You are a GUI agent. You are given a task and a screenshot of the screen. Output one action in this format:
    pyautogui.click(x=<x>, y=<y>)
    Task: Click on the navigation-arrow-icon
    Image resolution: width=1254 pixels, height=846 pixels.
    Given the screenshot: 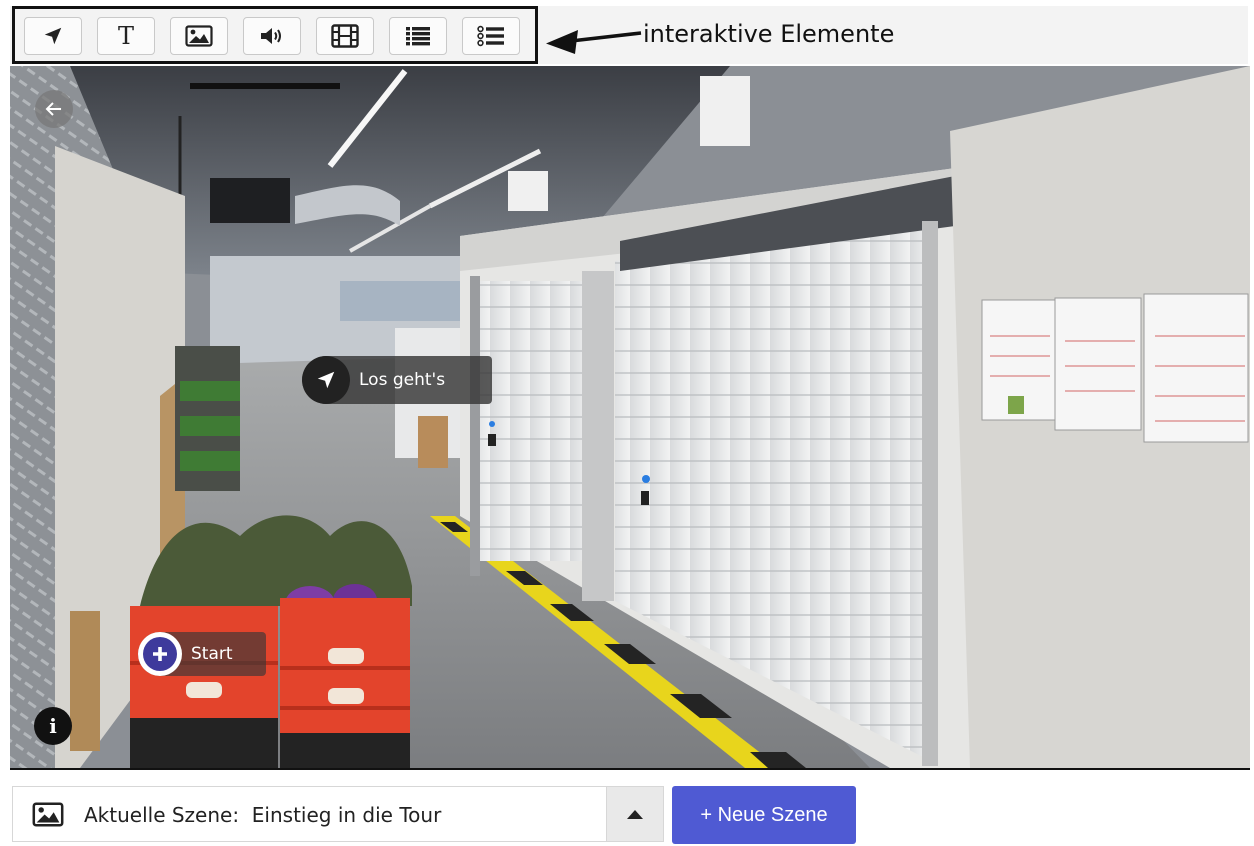 What is the action you would take?
    pyautogui.click(x=53, y=36)
    